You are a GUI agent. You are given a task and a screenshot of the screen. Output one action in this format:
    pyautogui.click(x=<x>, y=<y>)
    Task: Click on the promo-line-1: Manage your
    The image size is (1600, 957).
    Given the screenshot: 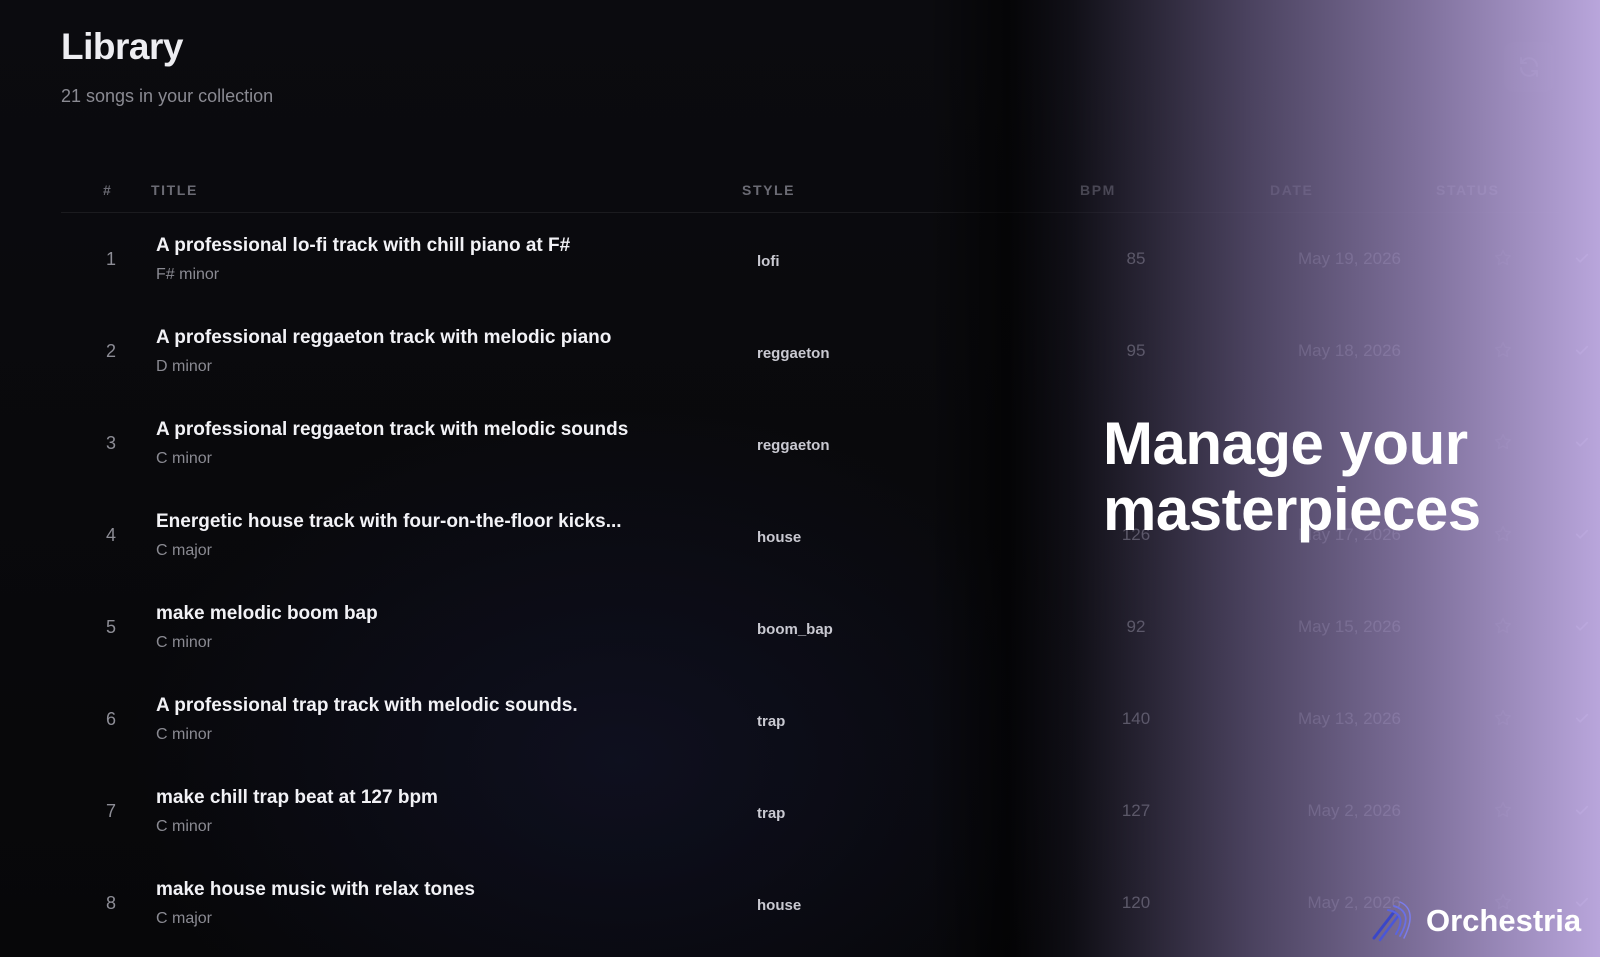 What is the action you would take?
    pyautogui.click(x=1285, y=443)
    